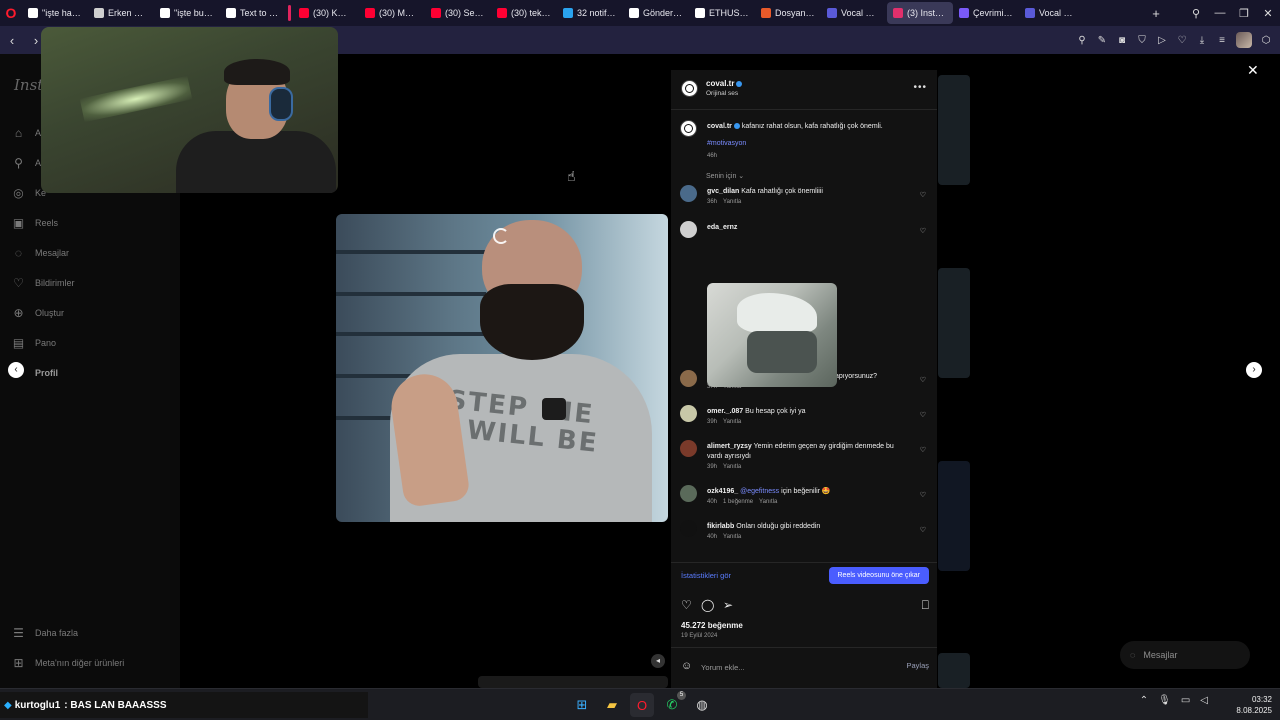  What do you see at coordinates (658, 661) in the screenshot?
I see `mute-icon: ◂` at bounding box center [658, 661].